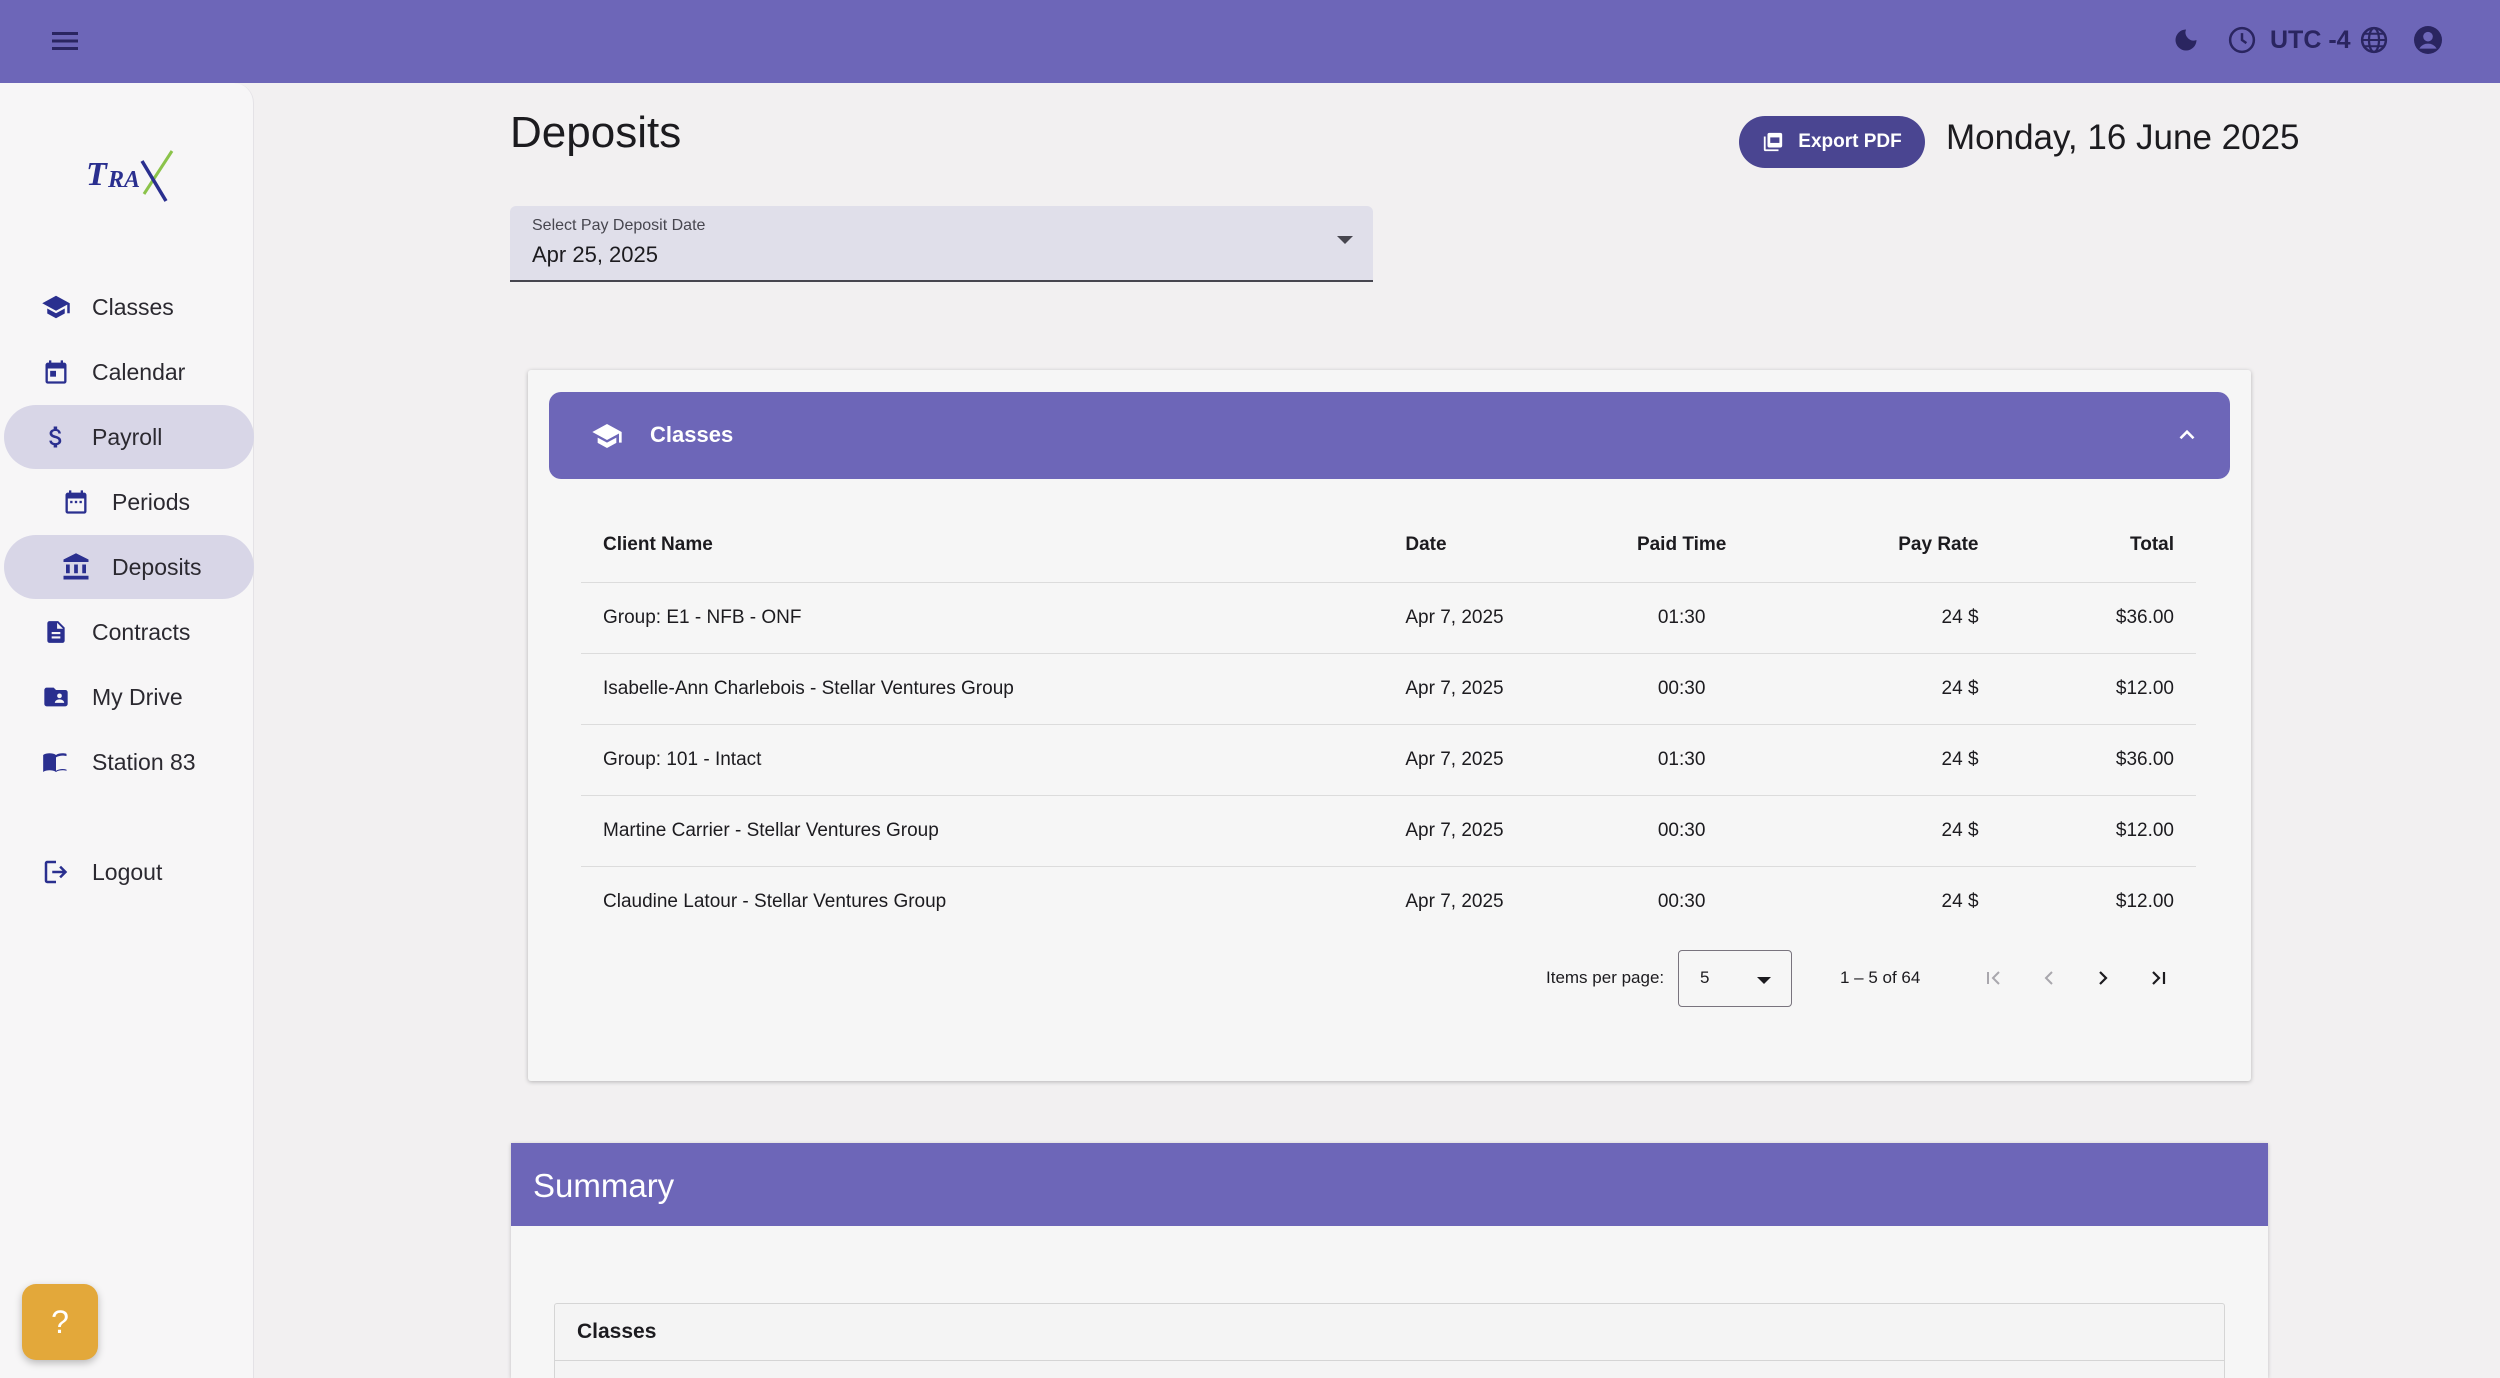 This screenshot has height=1378, width=2500. I want to click on previous-page-icon, so click(2049, 978).